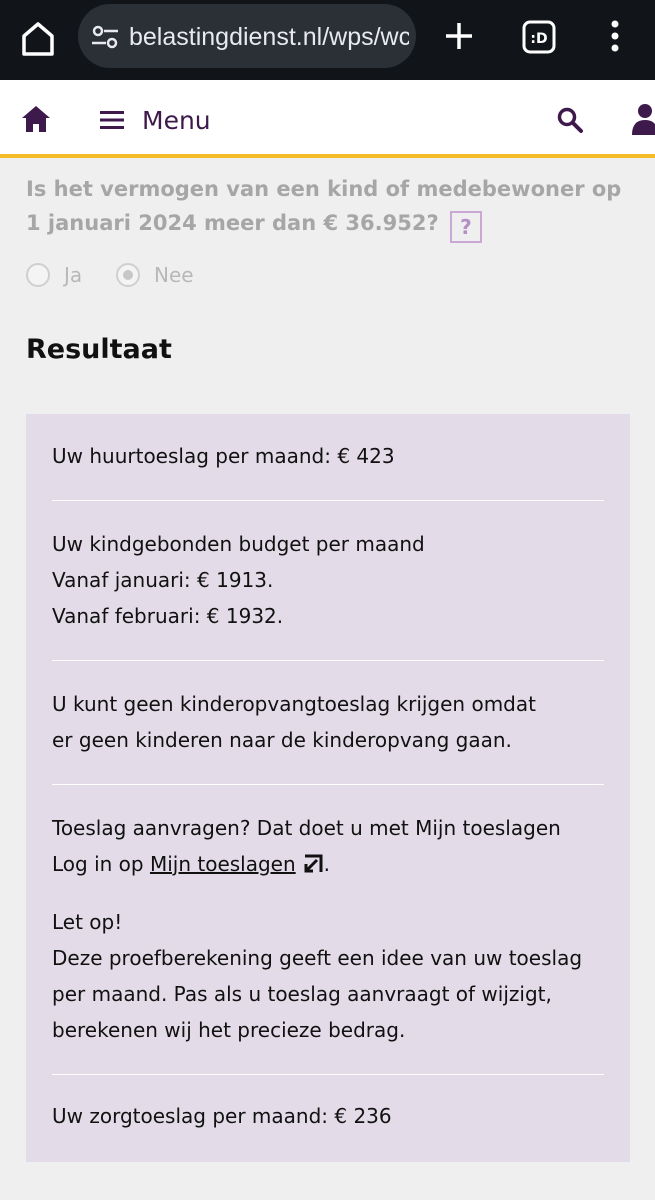  Describe the element at coordinates (73, 275) in the screenshot. I see `radio-ja-label: Ja` at that location.